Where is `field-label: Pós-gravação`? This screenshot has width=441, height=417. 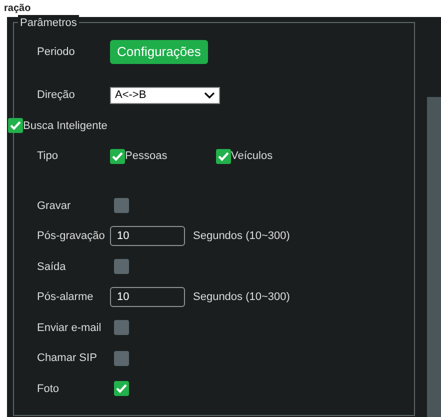
field-label: Pós-gravação is located at coordinates (71, 236).